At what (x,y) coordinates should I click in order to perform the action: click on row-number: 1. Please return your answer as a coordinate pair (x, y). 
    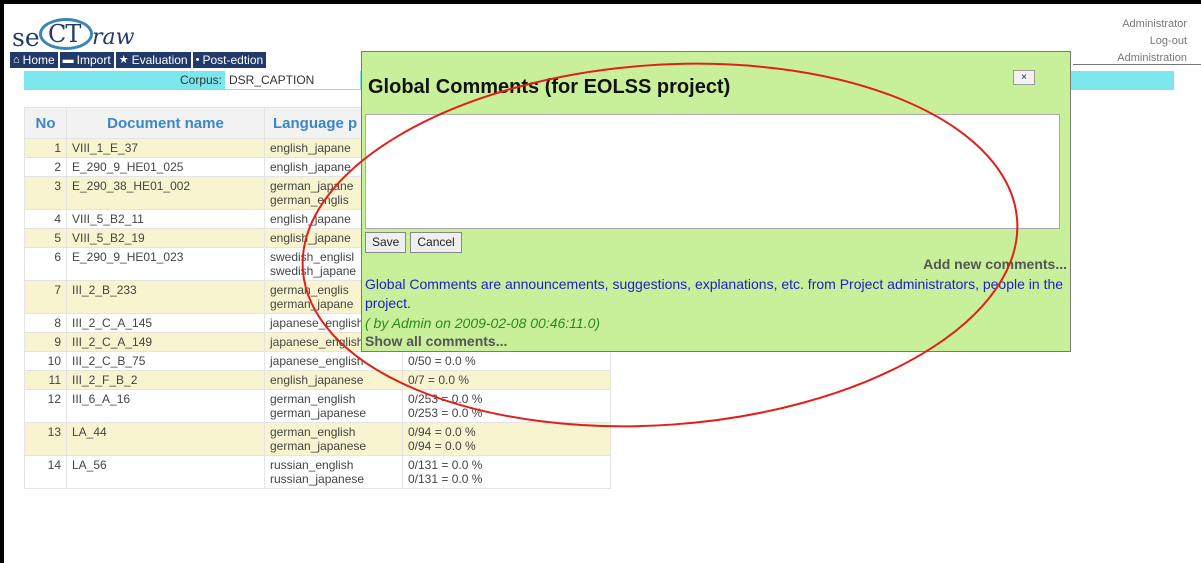
    Looking at the image, I should click on (45, 148).